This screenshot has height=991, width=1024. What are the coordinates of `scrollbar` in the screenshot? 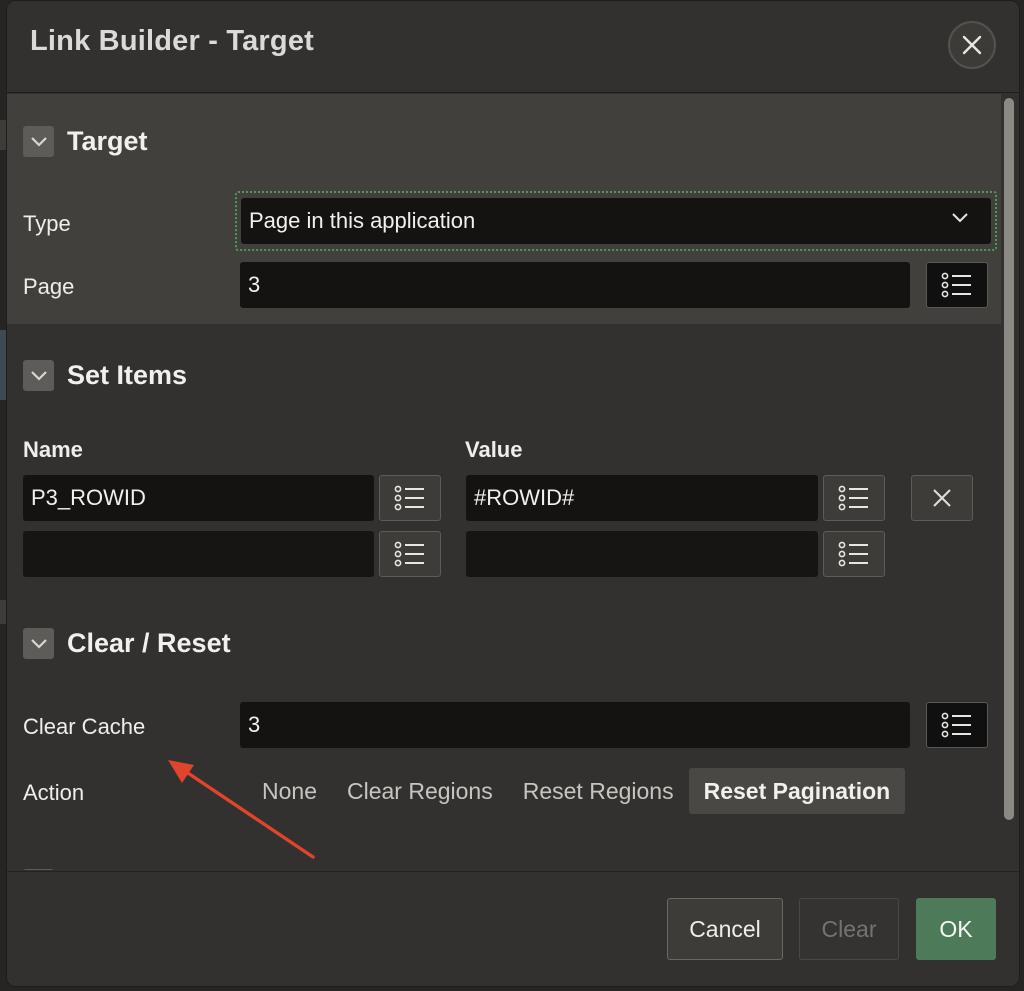 It's located at (1009, 459).